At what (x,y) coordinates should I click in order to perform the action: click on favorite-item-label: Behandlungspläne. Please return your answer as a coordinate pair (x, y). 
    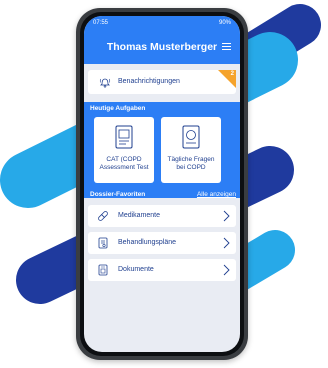
    Looking at the image, I should click on (147, 242).